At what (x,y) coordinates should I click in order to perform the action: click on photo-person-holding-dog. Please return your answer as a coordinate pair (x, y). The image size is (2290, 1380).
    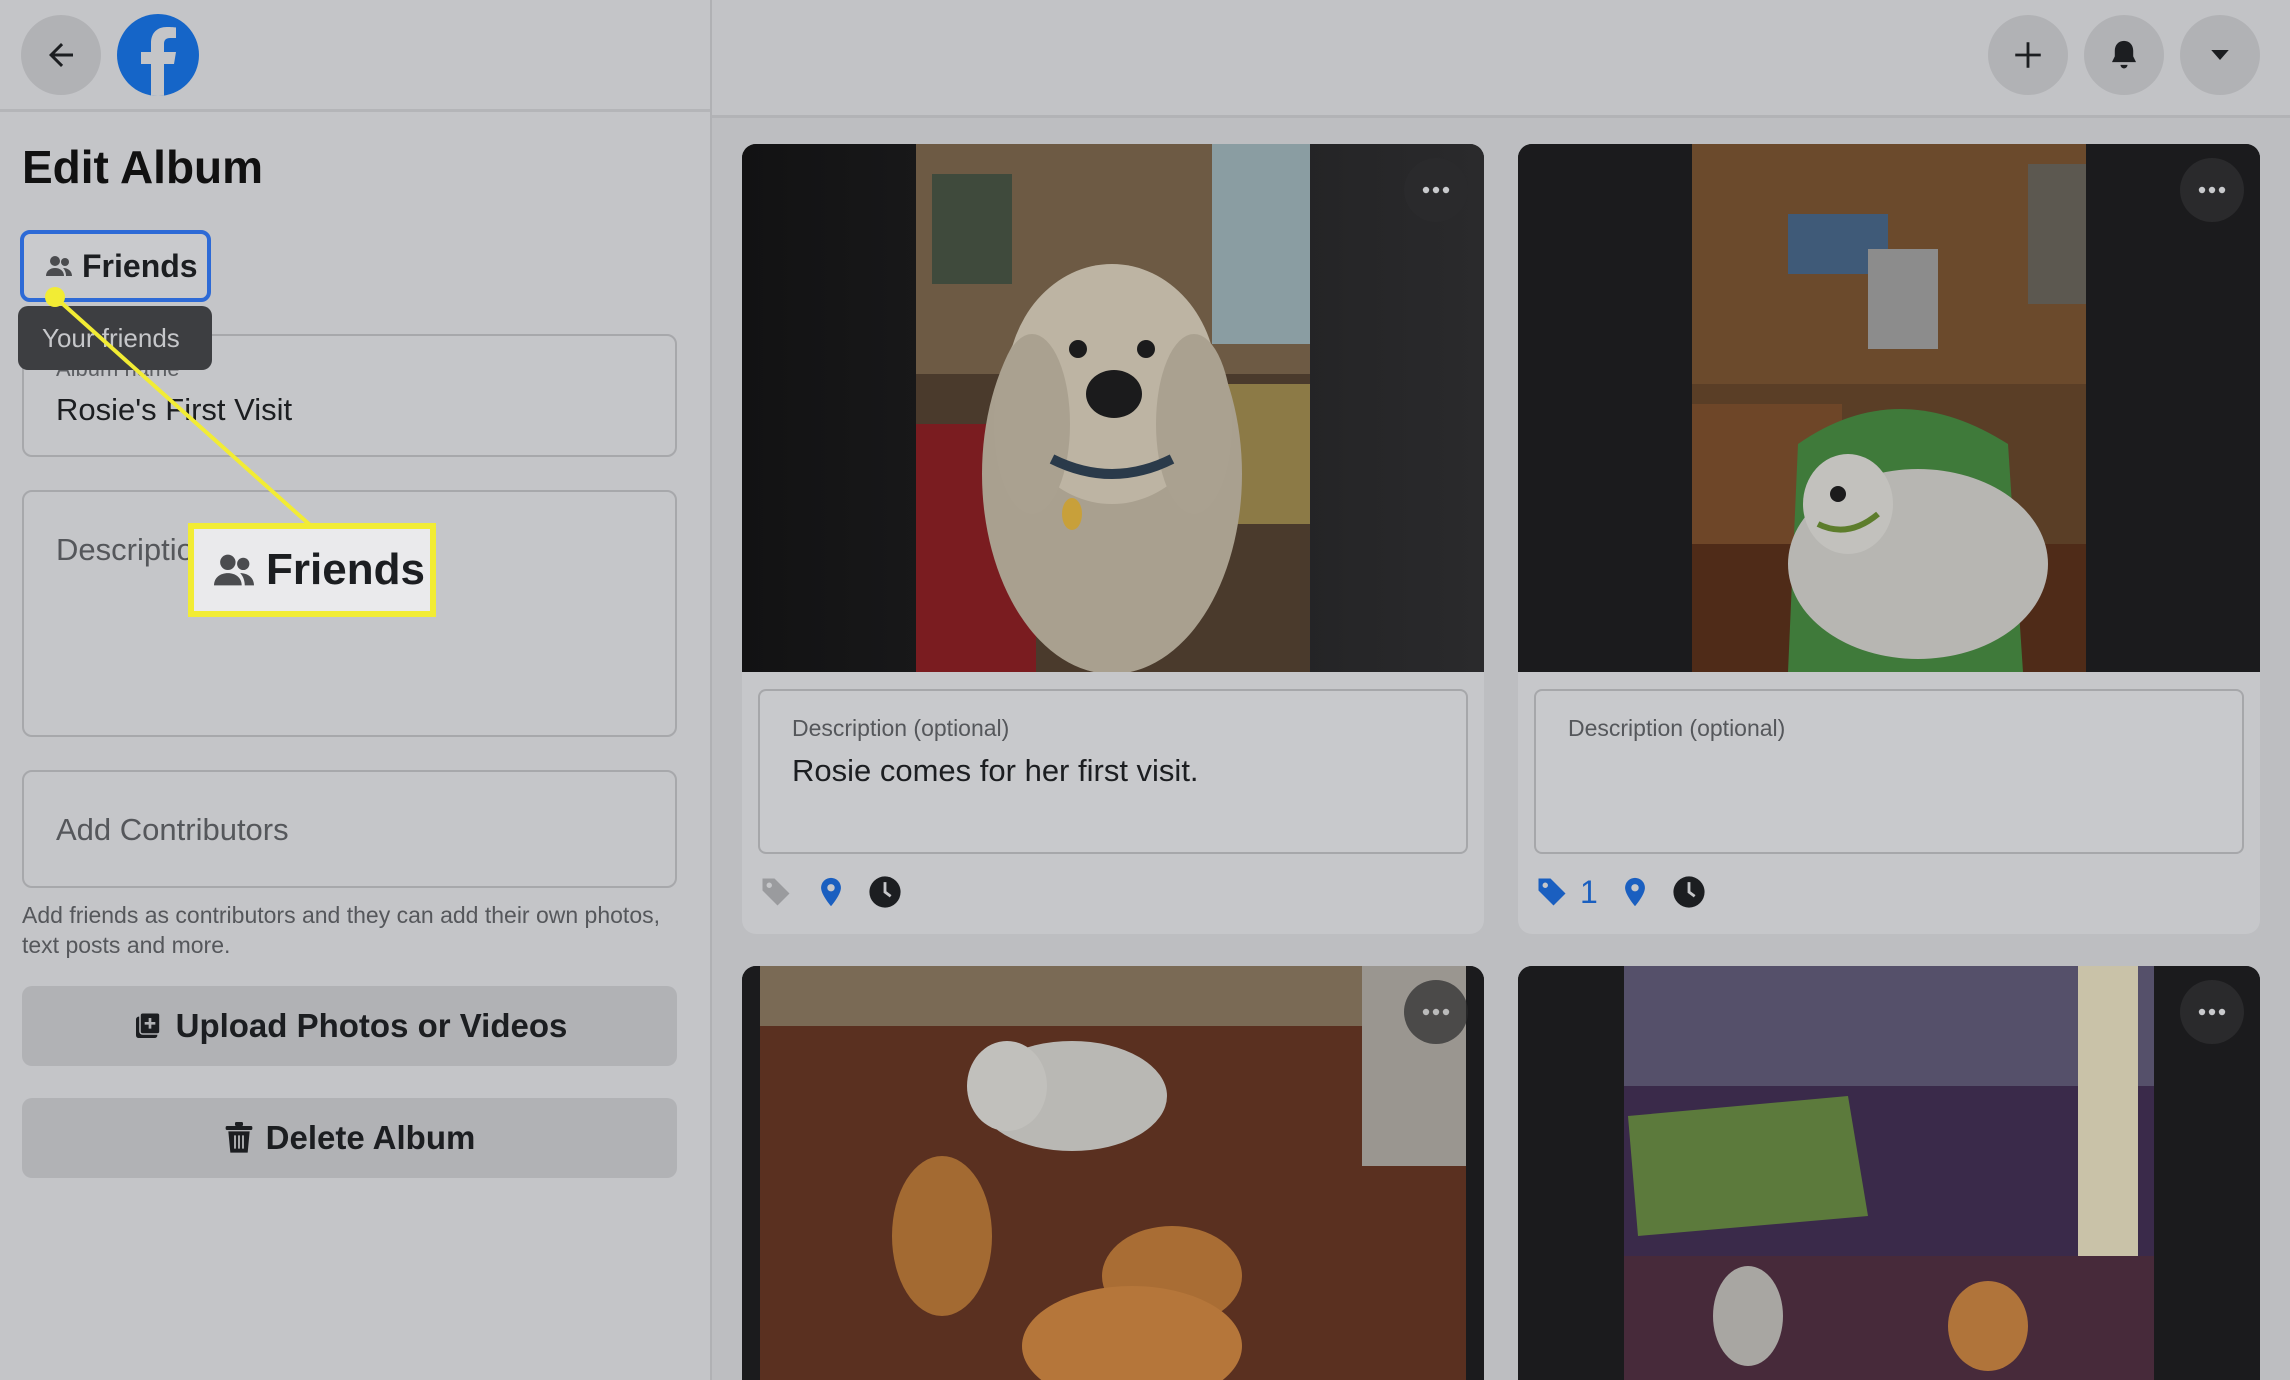
    Looking at the image, I should click on (1889, 408).